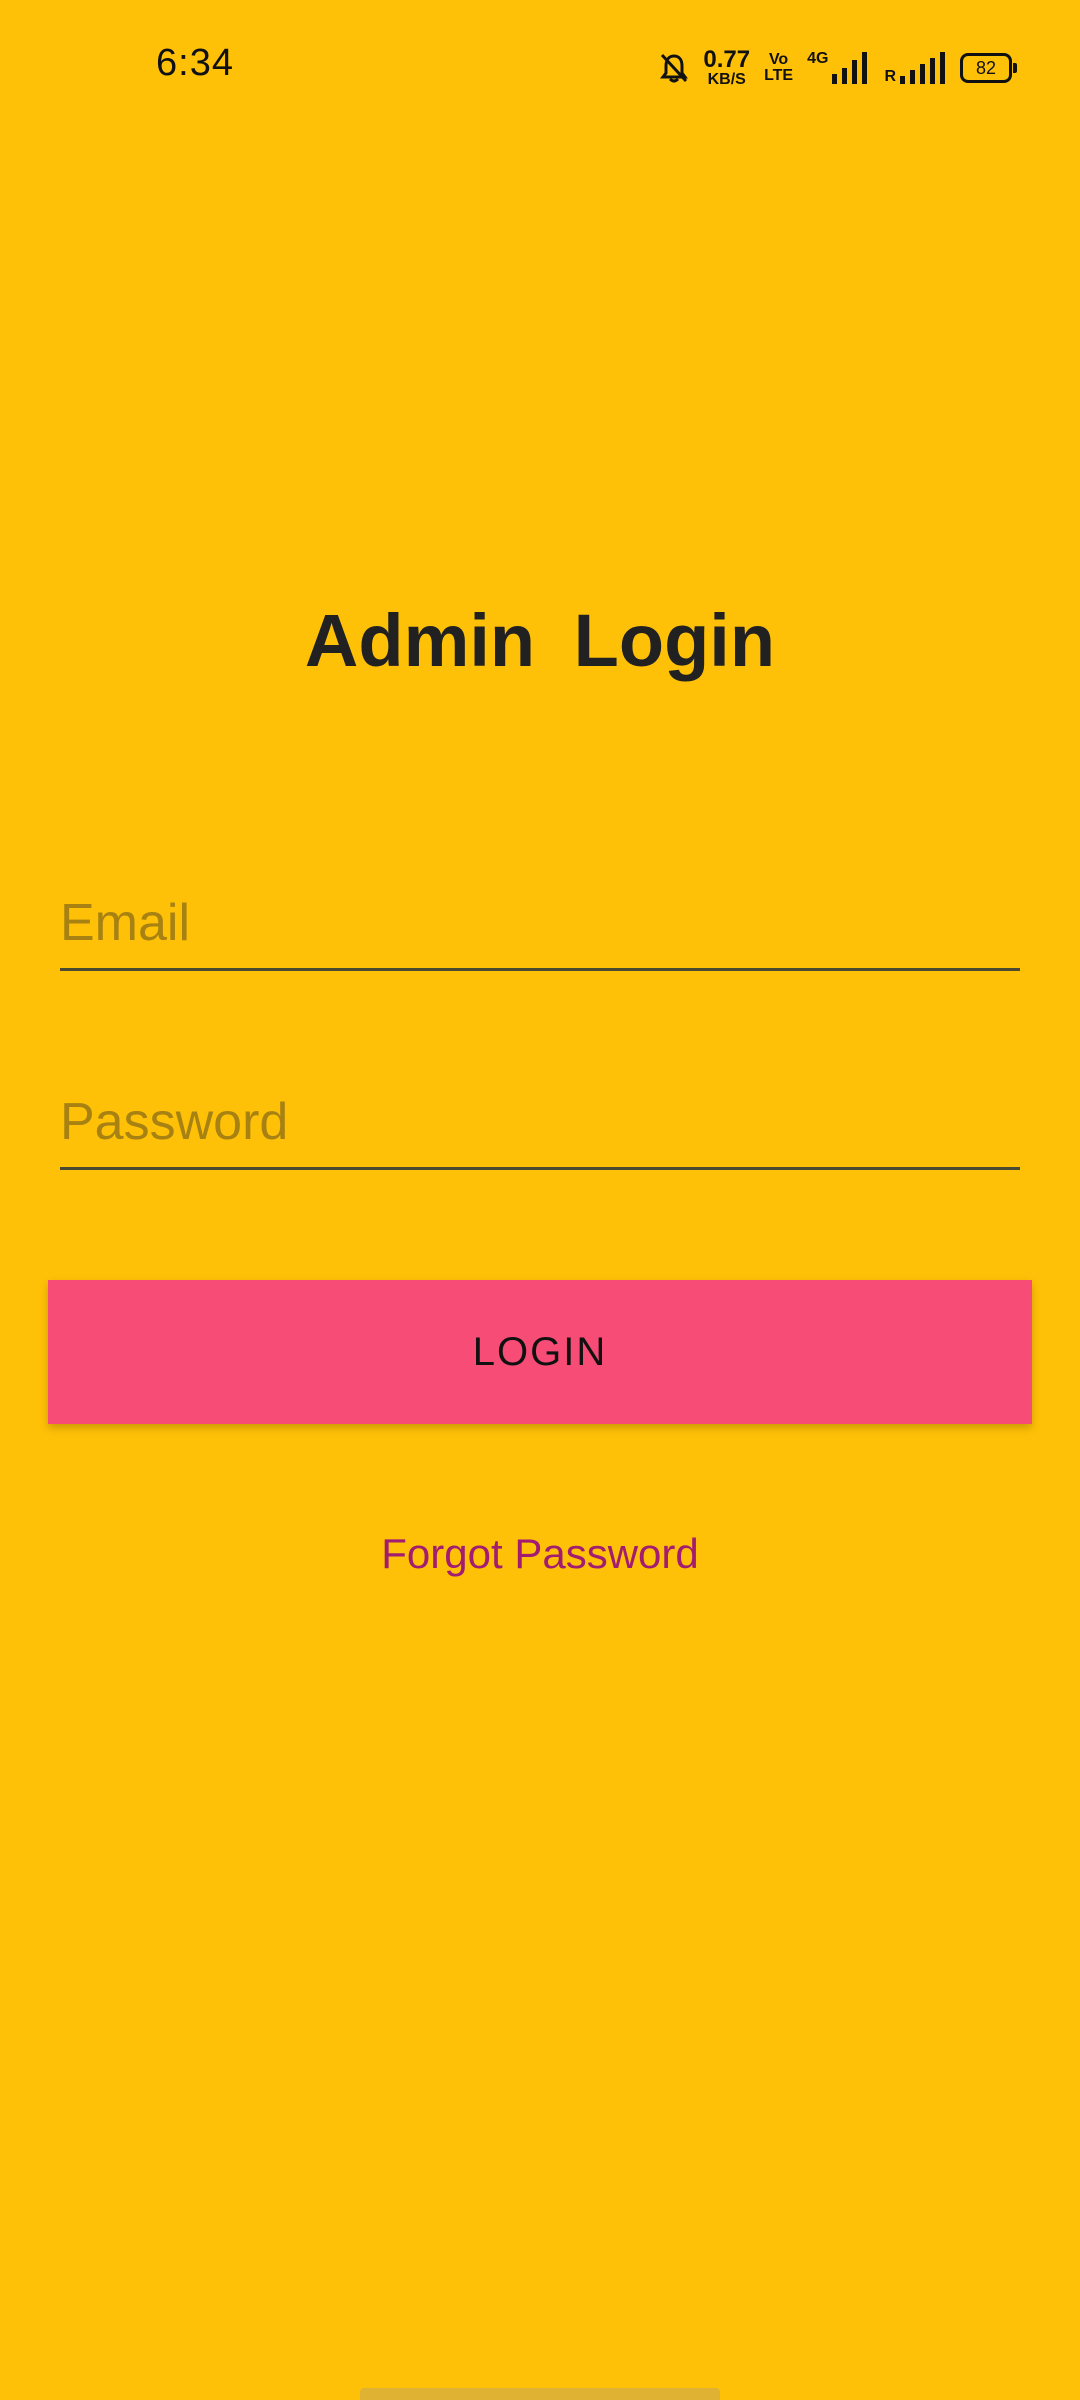  What do you see at coordinates (540, 640) in the screenshot?
I see `page-title: Admin Login` at bounding box center [540, 640].